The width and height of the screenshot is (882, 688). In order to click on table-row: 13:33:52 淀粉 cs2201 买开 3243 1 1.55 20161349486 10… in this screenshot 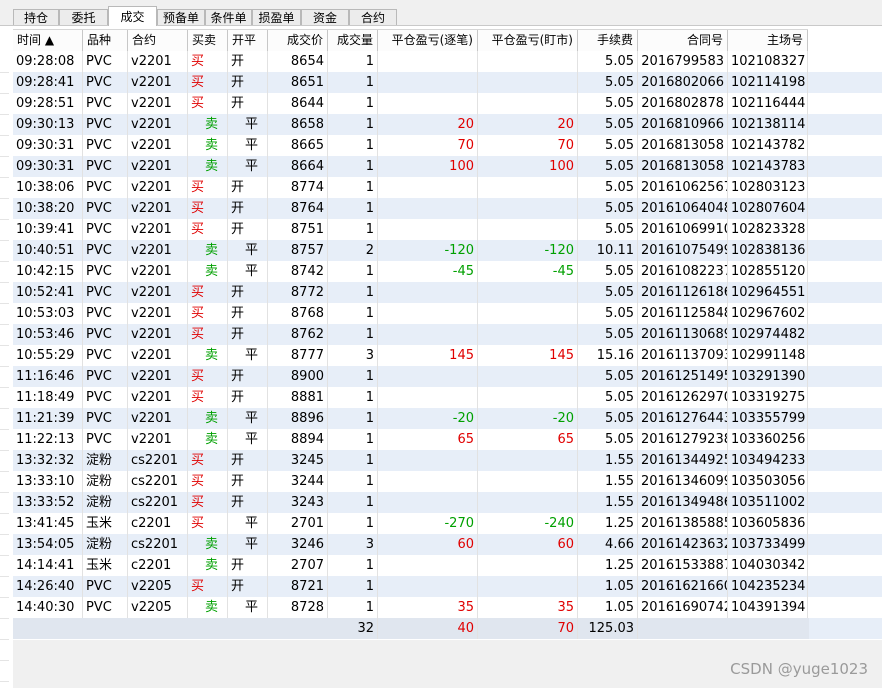, I will do `click(411, 502)`.